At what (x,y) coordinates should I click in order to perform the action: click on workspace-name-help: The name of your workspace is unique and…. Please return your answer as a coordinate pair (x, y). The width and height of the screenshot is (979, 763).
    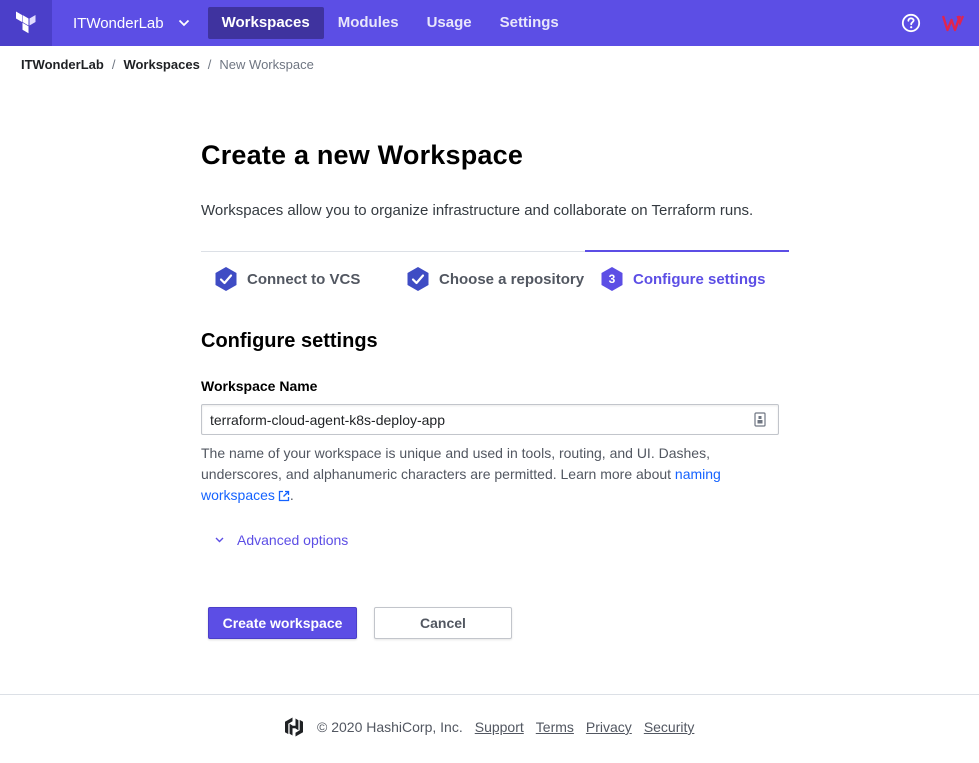
    Looking at the image, I should click on (481, 475).